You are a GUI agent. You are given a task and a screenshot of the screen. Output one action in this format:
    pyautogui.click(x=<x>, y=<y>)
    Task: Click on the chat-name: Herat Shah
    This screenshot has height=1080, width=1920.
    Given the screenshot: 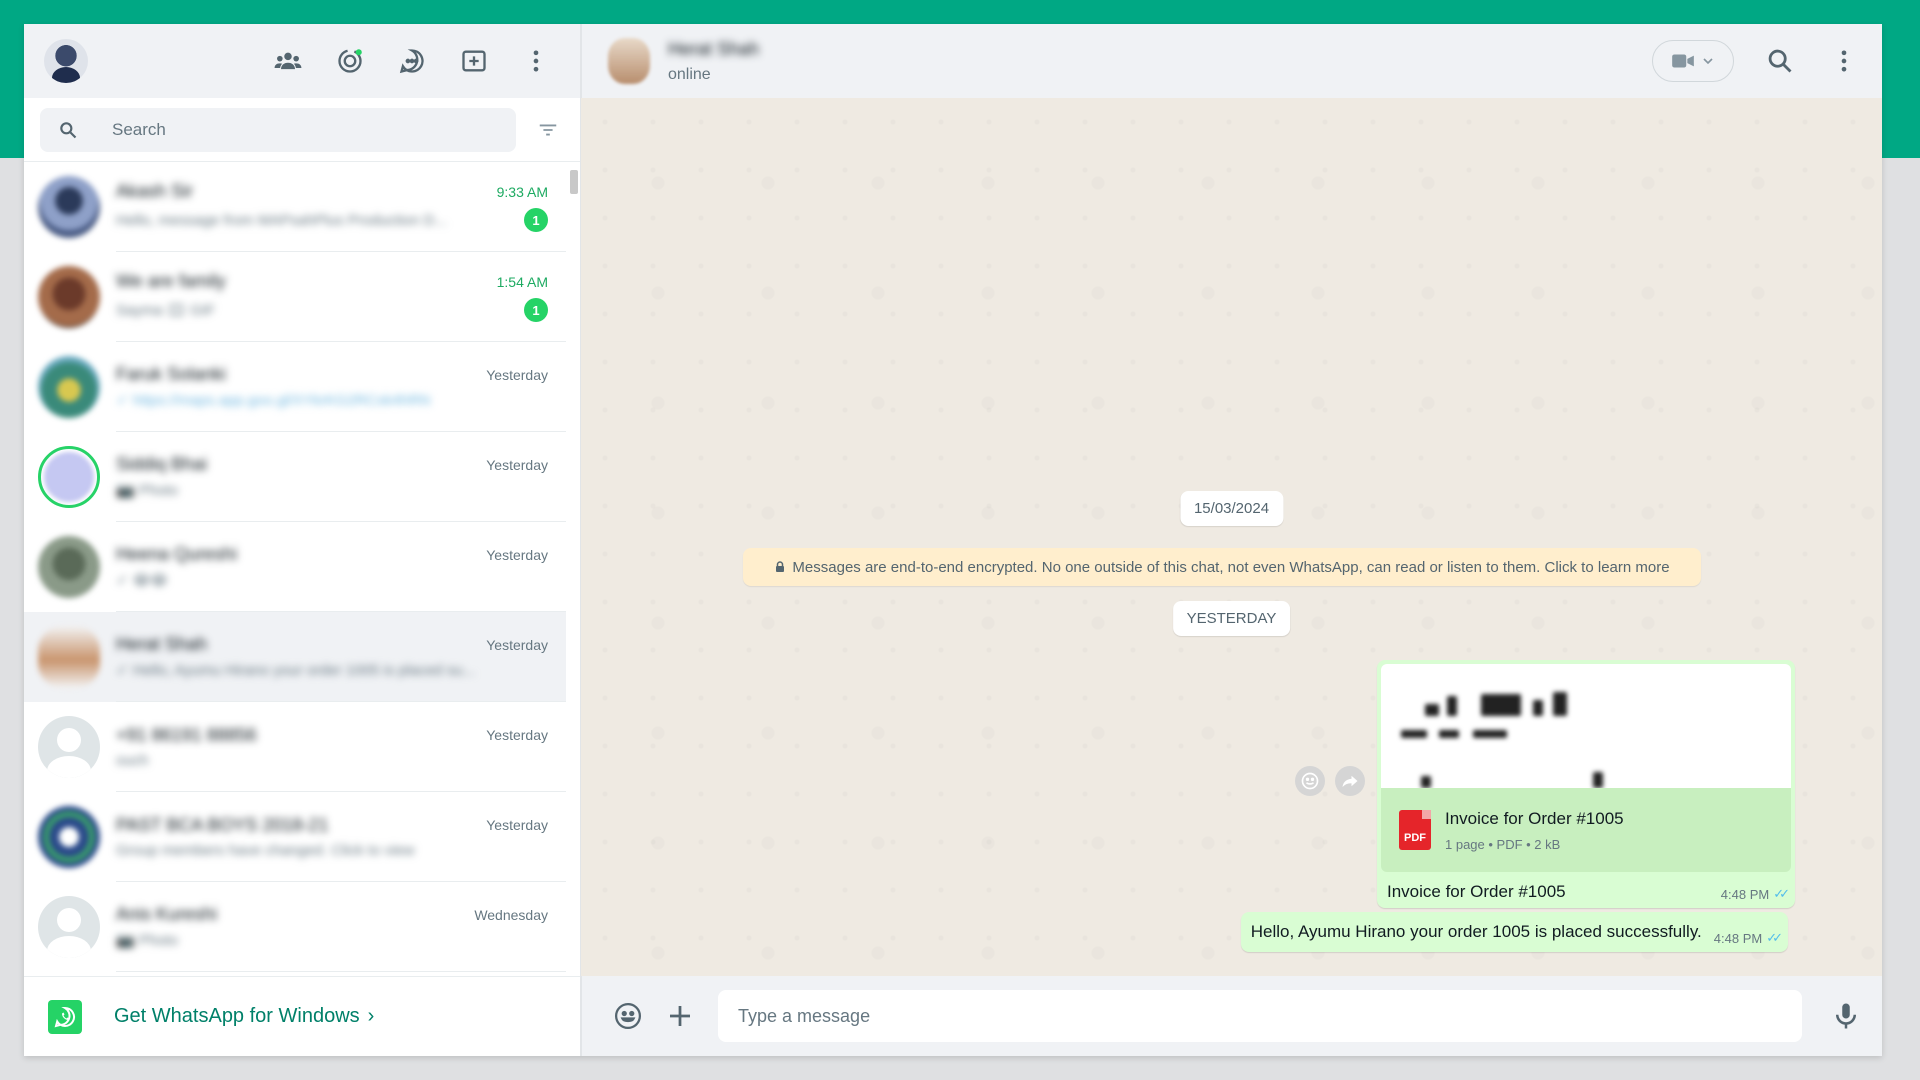 What is the action you would take?
    pyautogui.click(x=162, y=644)
    